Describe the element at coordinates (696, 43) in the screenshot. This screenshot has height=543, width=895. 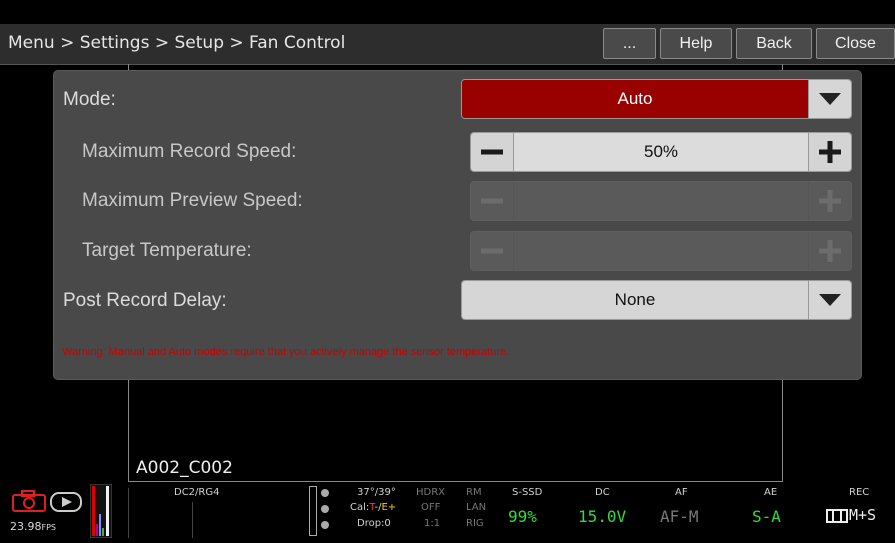
I see `help-button: Help` at that location.